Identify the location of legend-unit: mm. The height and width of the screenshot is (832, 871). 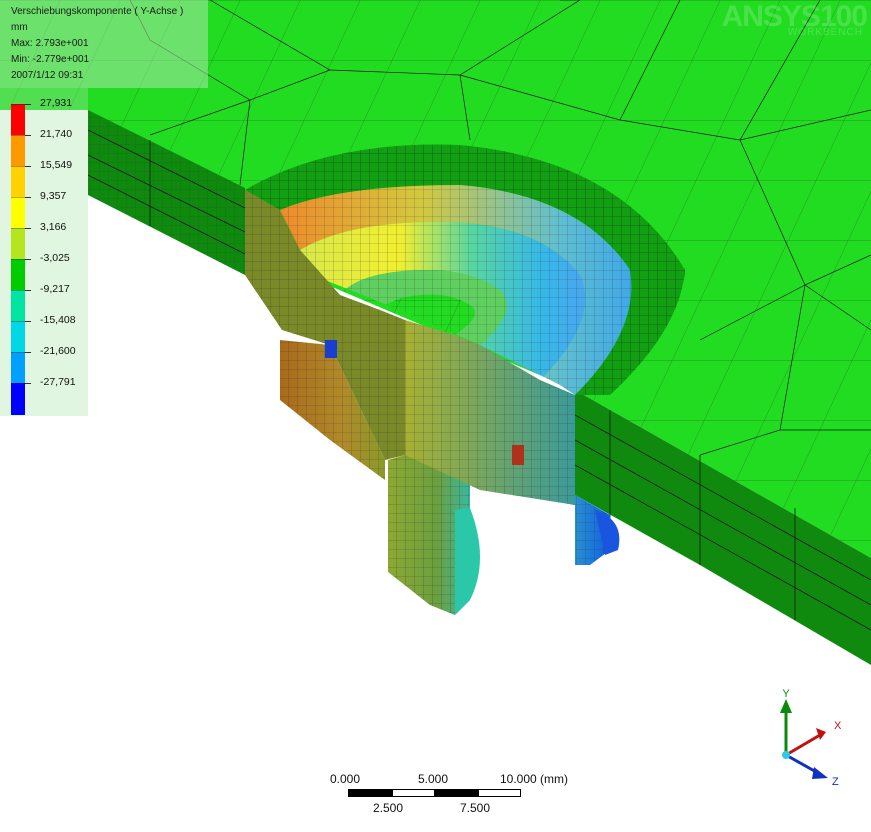
(19, 27).